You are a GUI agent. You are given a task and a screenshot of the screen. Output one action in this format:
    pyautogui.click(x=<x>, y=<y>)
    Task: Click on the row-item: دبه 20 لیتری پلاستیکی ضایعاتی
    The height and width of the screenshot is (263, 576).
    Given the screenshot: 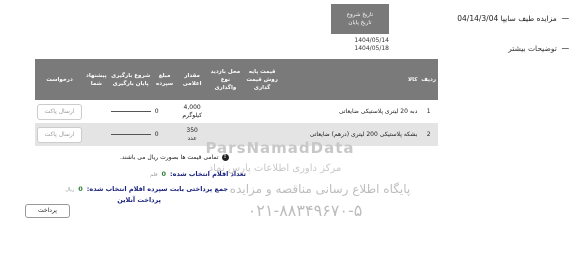 What is the action you would take?
    pyautogui.click(x=350, y=111)
    